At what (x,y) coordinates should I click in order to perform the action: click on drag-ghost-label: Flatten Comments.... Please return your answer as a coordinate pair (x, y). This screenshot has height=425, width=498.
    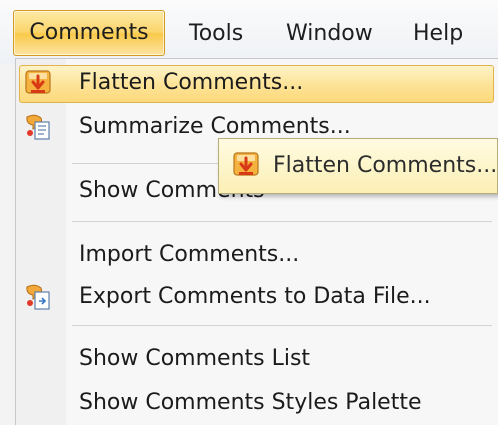
    Looking at the image, I should click on (385, 165).